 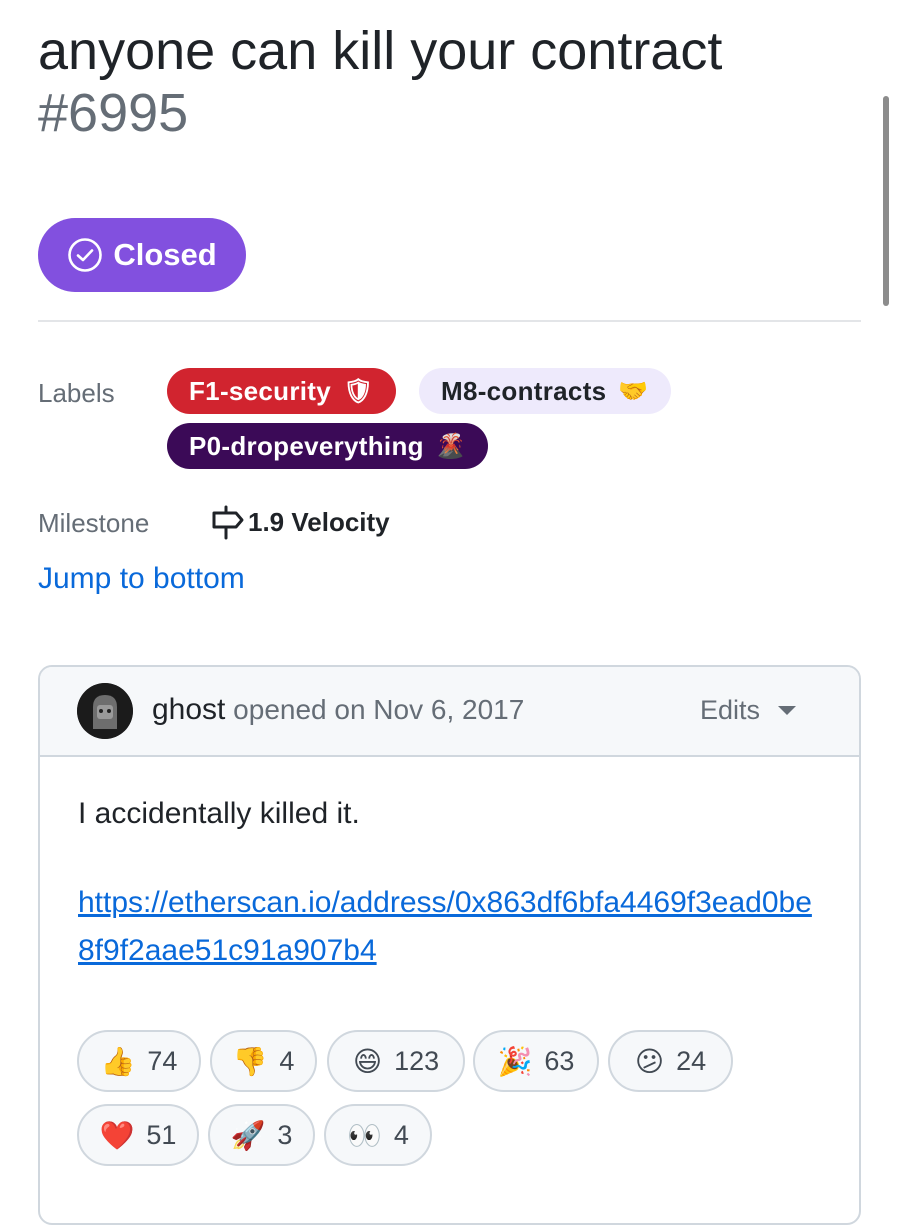 I want to click on scrollbar, so click(x=886, y=201).